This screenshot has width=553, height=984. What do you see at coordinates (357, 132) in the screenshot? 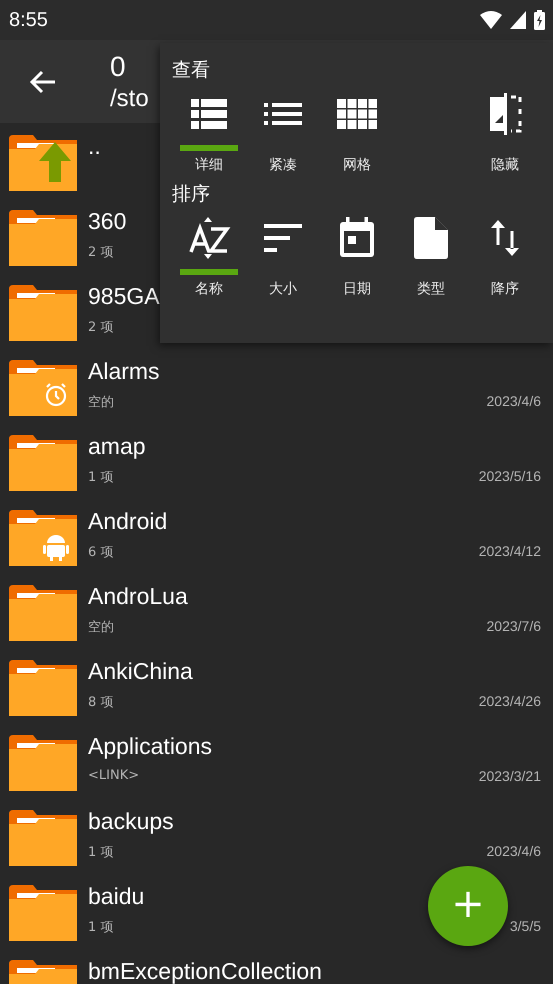
I see `menu-option: 网格` at bounding box center [357, 132].